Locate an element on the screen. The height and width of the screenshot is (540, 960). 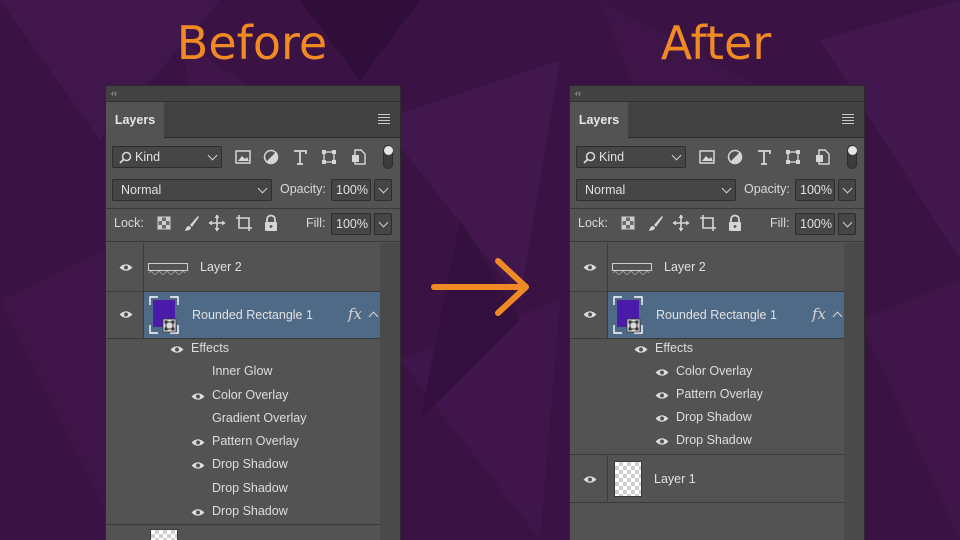
effect-item: Inner Glow is located at coordinates (242, 371).